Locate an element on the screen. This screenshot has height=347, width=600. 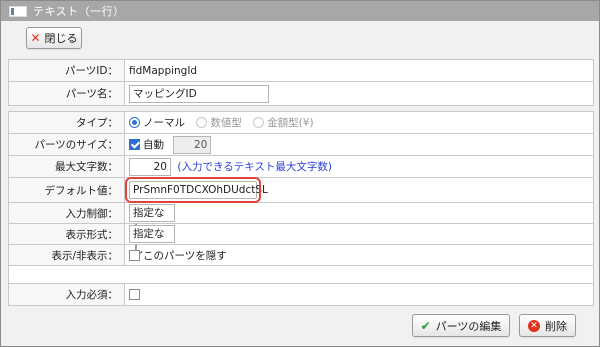
input-control-row: 入力制御： 指定なし is located at coordinates (301, 218).